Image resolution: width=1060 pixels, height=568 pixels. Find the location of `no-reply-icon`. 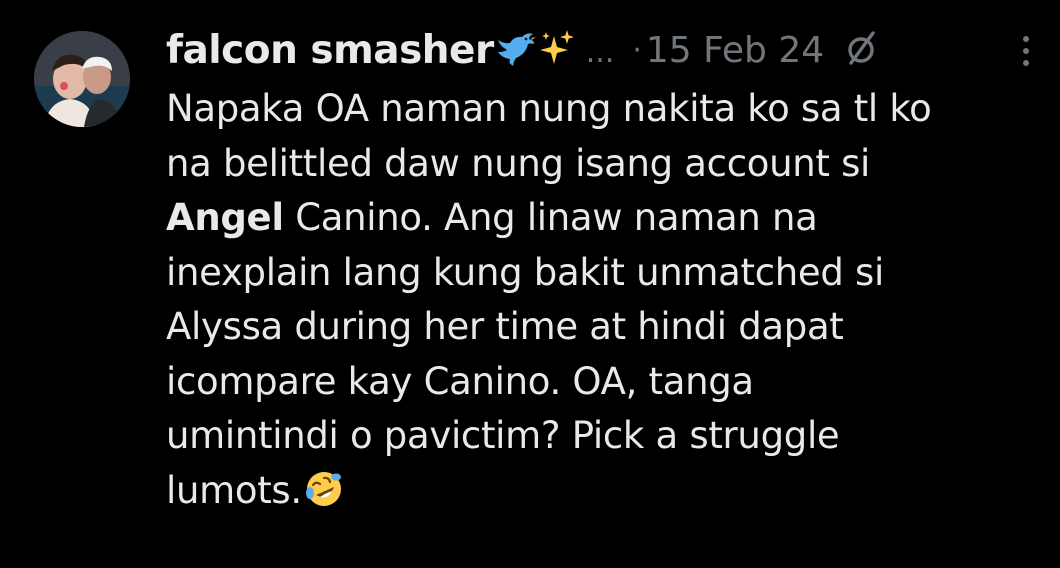

no-reply-icon is located at coordinates (861, 50).